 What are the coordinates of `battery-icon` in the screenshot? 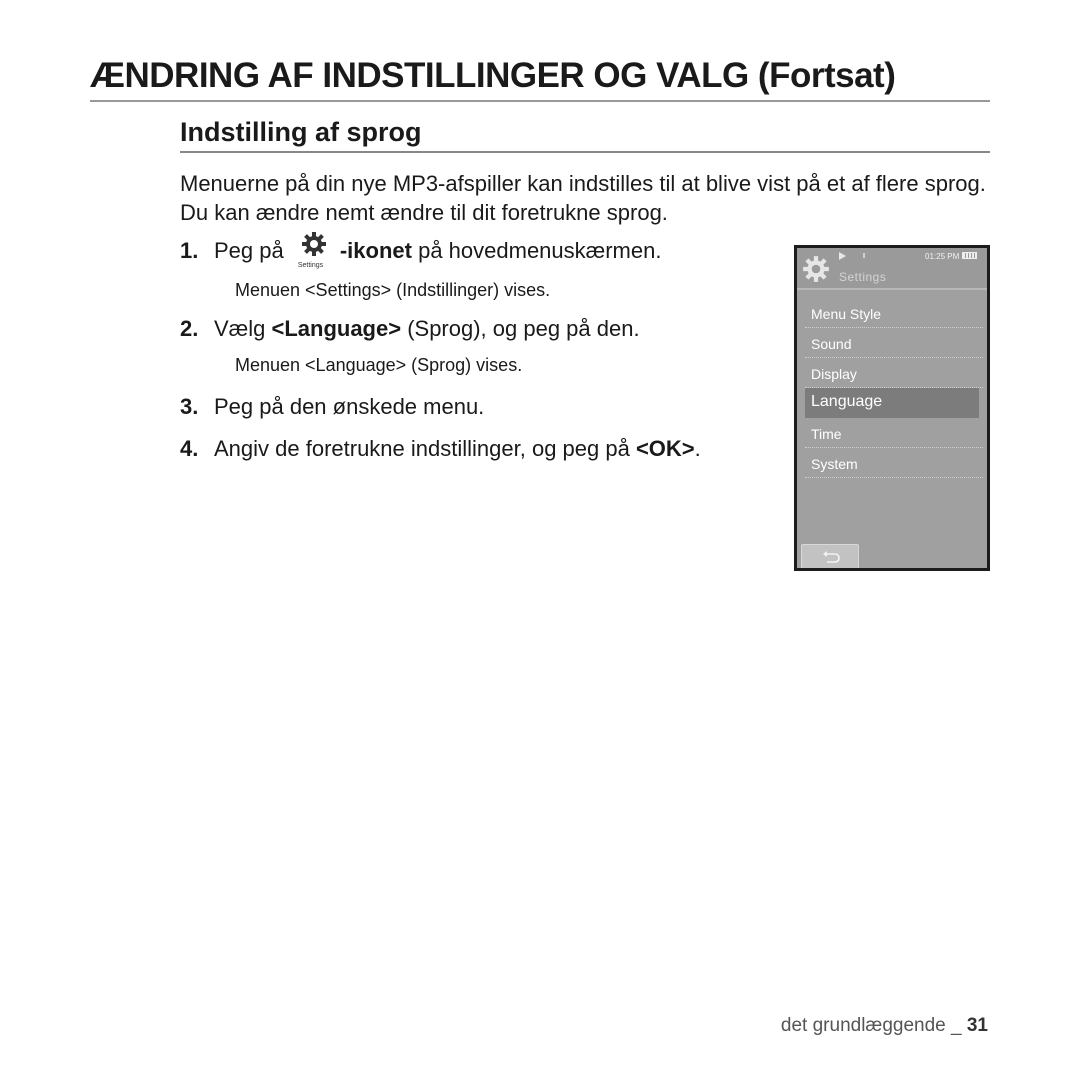 It's located at (969, 255).